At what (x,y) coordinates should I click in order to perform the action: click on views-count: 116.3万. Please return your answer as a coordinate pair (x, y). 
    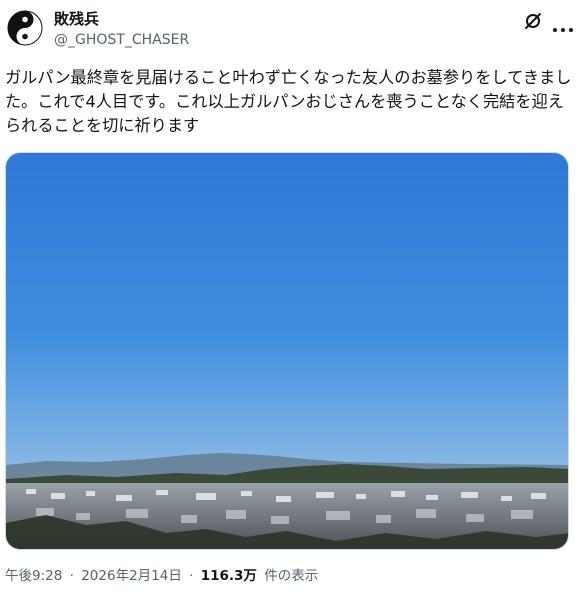
    Looking at the image, I should click on (228, 576).